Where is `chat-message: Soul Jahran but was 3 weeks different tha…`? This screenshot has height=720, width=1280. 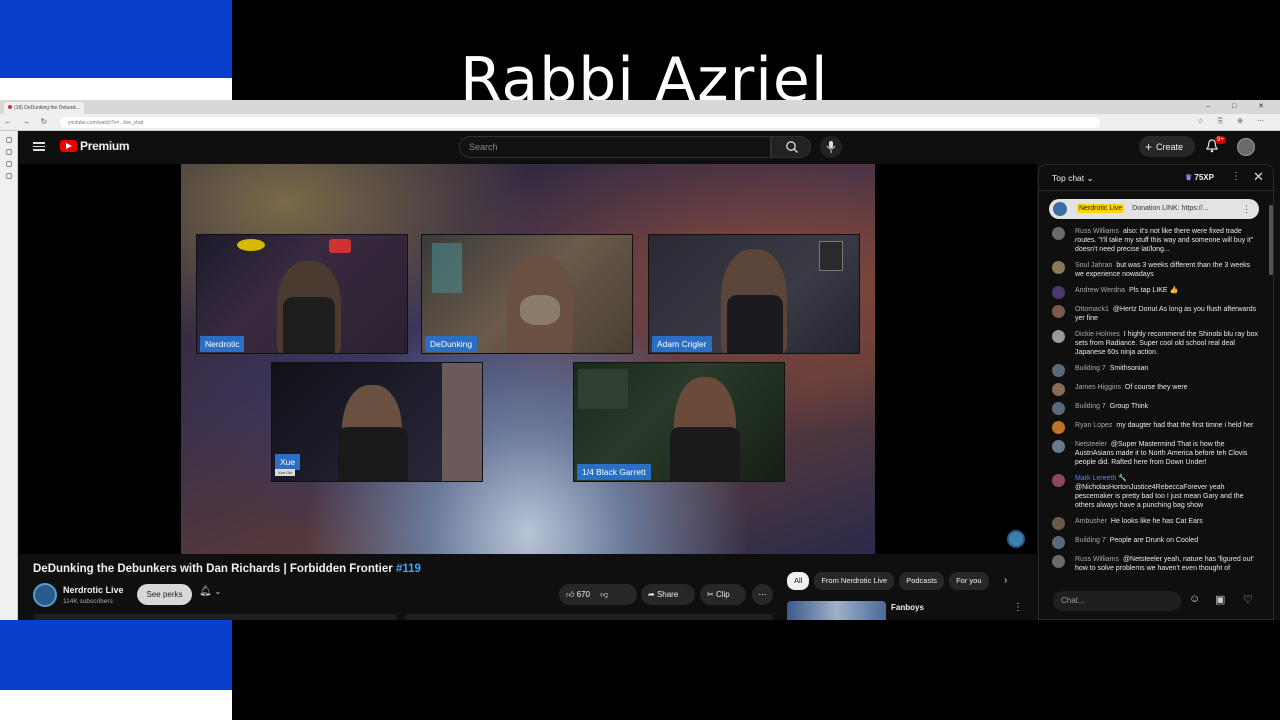
chat-message: Soul Jahran but was 3 weeks different tha… is located at coordinates (1153, 270).